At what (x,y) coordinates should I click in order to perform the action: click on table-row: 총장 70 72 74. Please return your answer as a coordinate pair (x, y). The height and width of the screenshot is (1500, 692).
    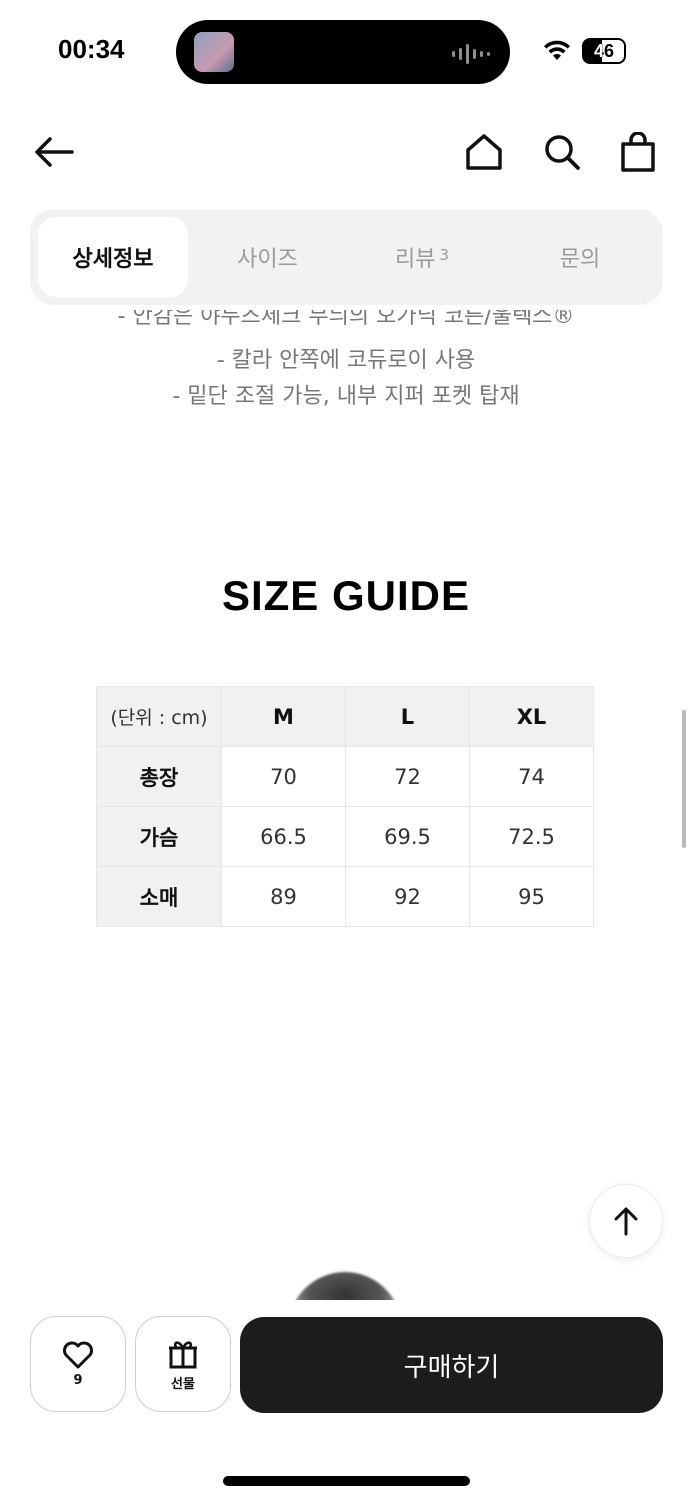
    Looking at the image, I should click on (345, 776).